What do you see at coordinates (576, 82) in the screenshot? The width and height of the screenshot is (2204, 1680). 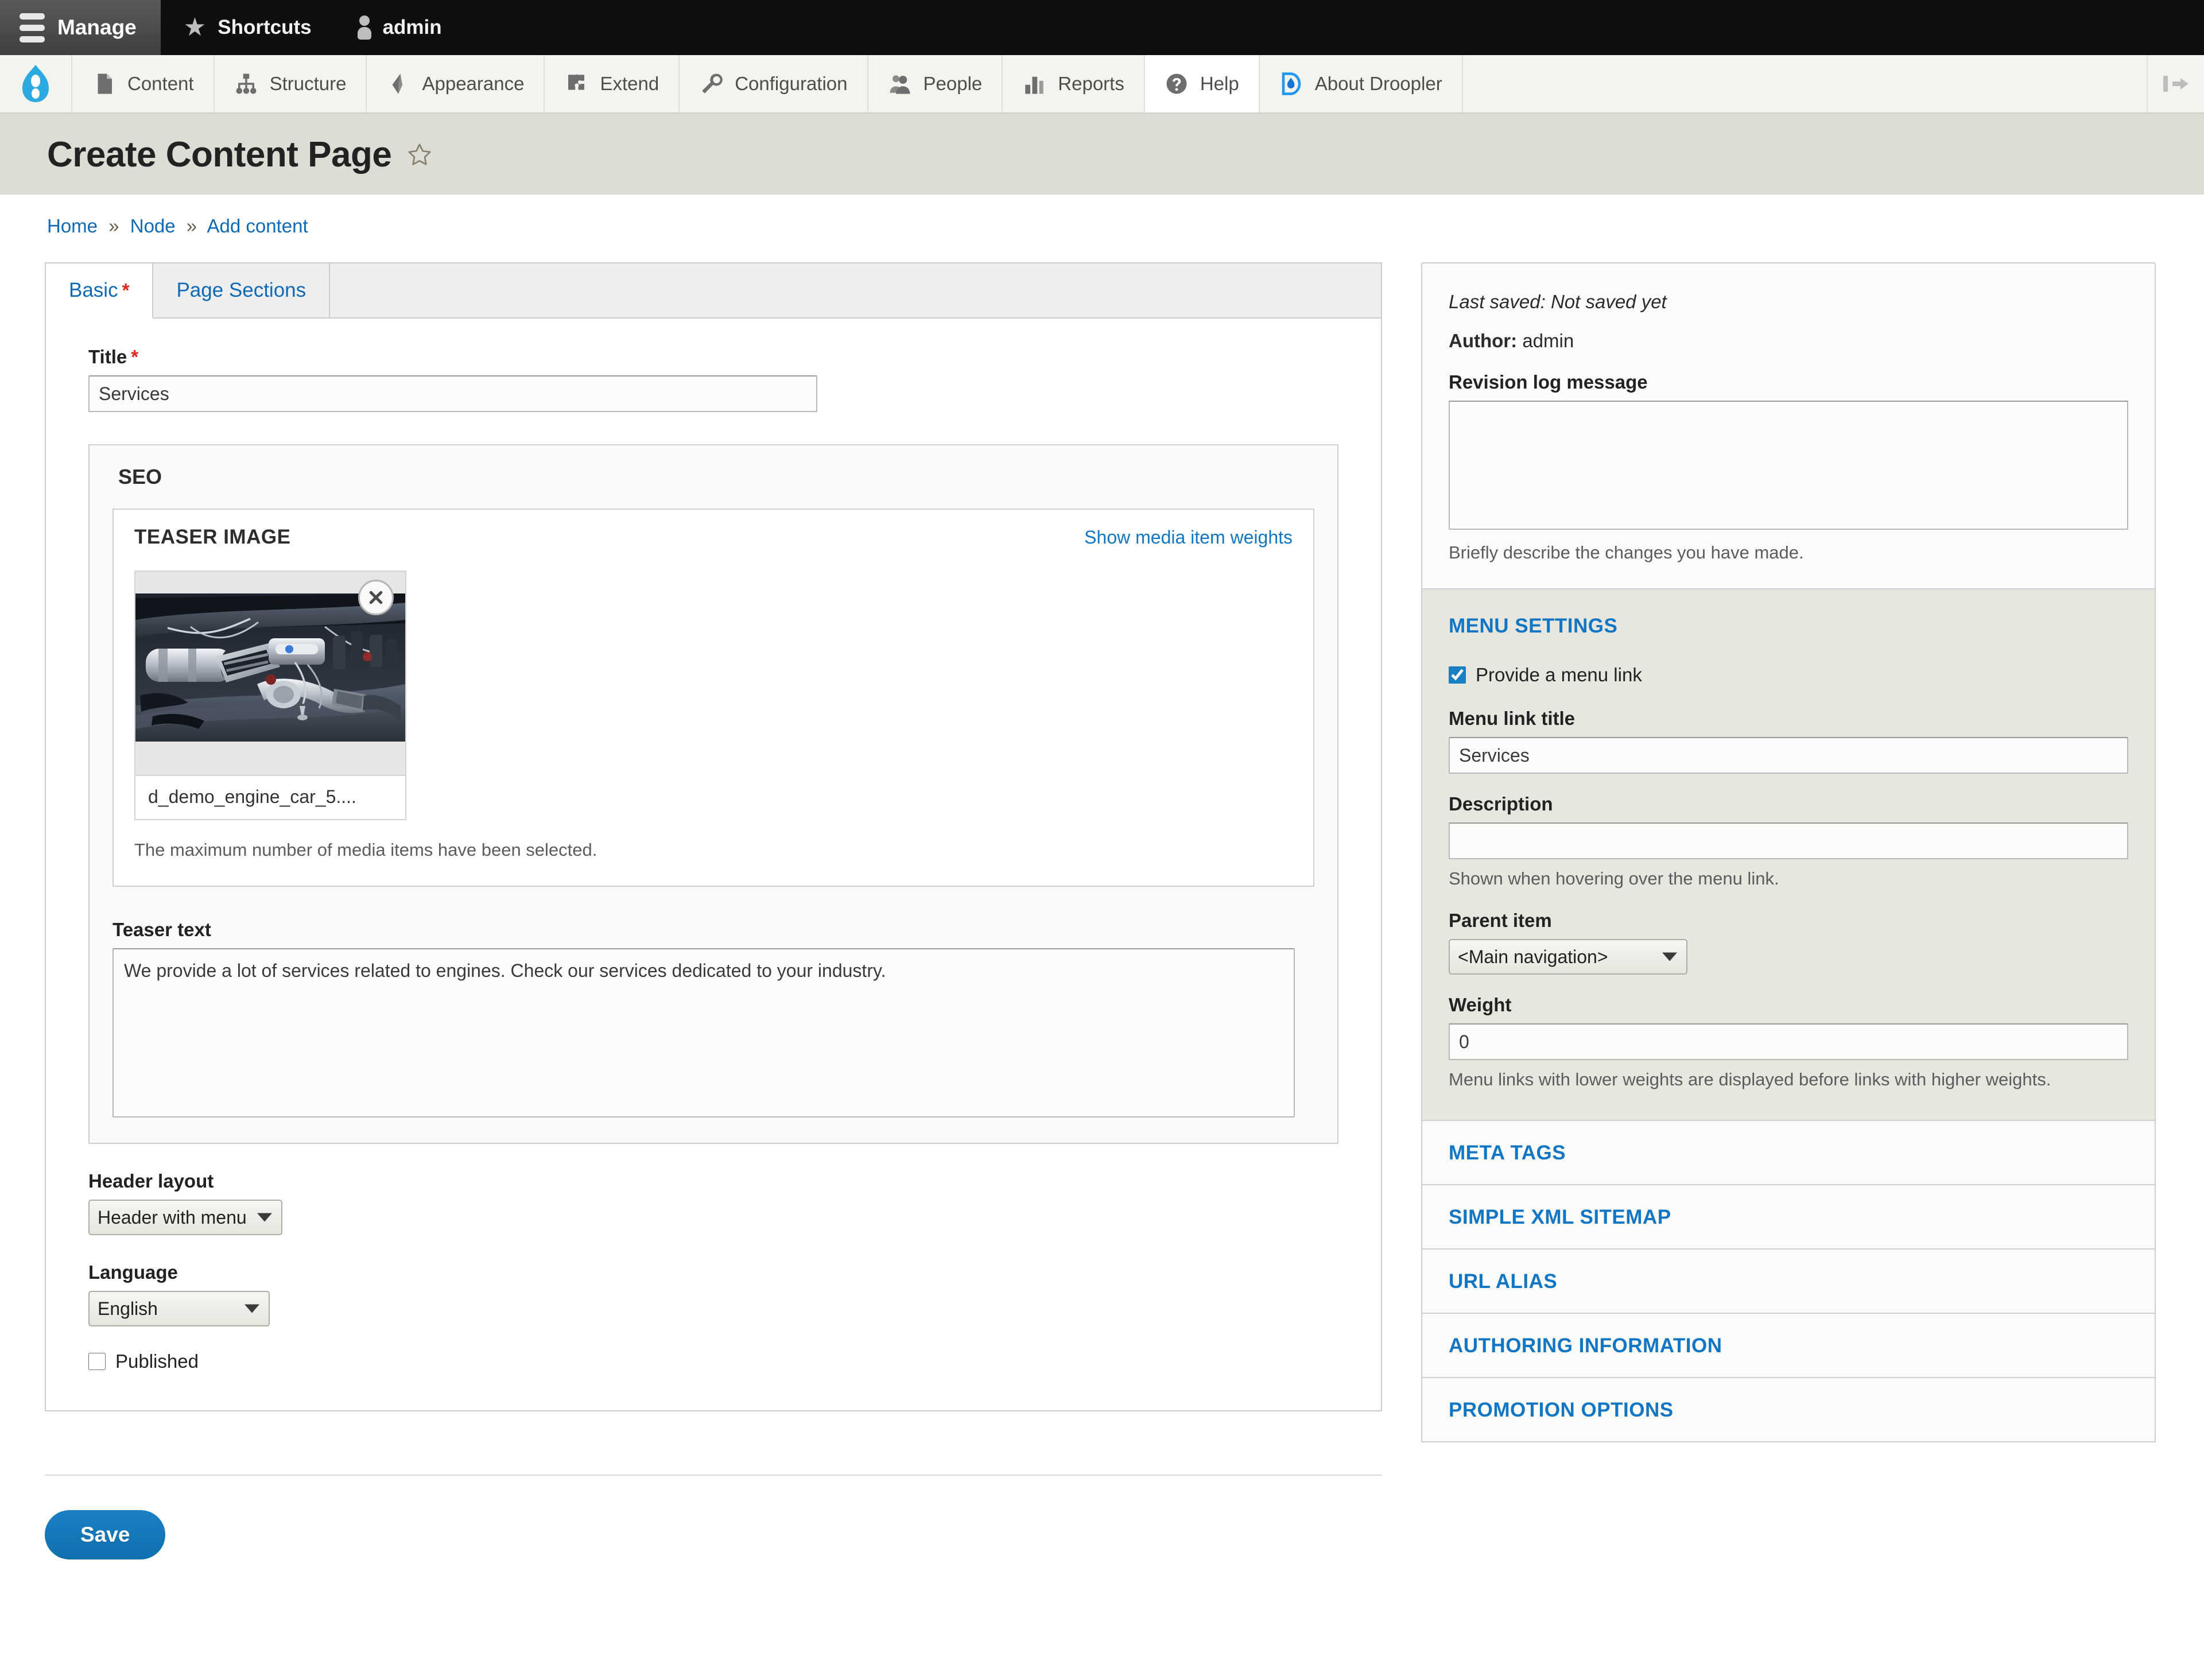 I see `extend-puzzle-icon` at bounding box center [576, 82].